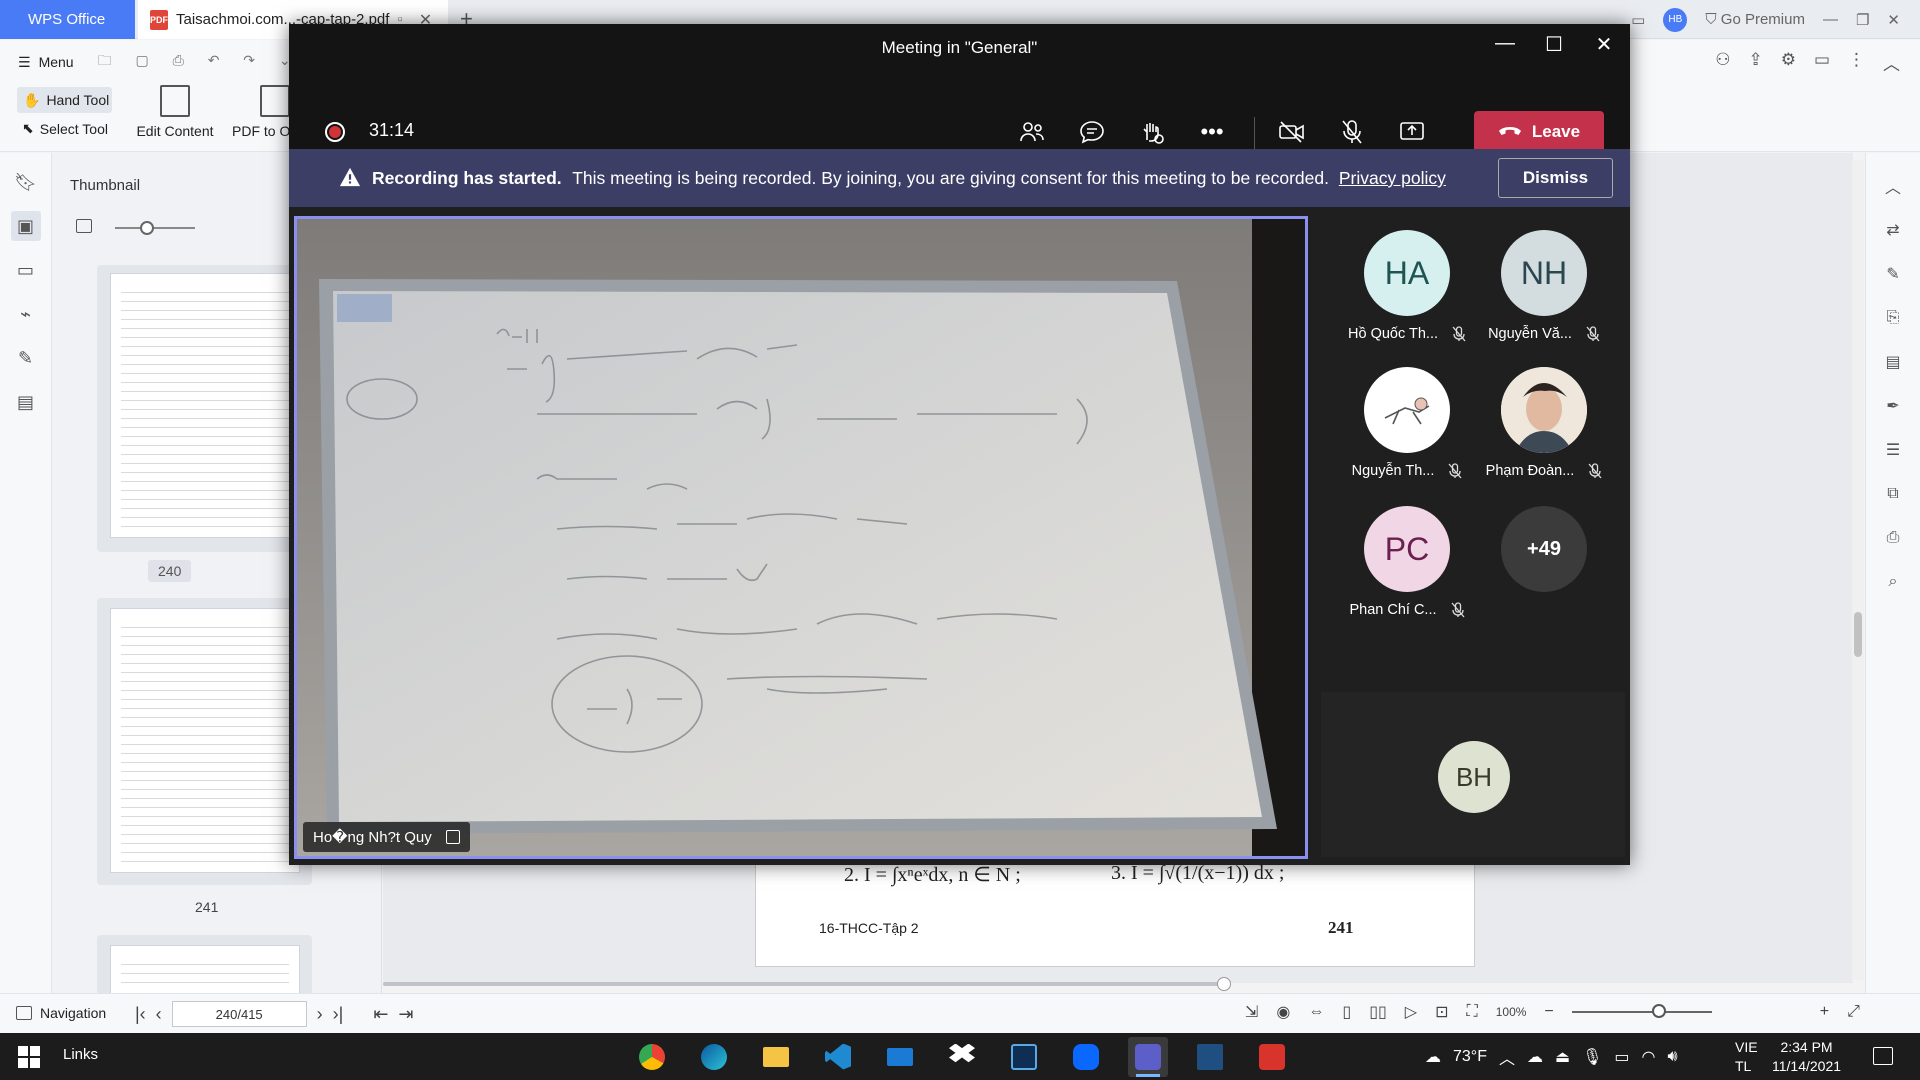 This screenshot has width=1920, height=1080. What do you see at coordinates (1433, 1057) in the screenshot?
I see `weather-icon: ☁` at bounding box center [1433, 1057].